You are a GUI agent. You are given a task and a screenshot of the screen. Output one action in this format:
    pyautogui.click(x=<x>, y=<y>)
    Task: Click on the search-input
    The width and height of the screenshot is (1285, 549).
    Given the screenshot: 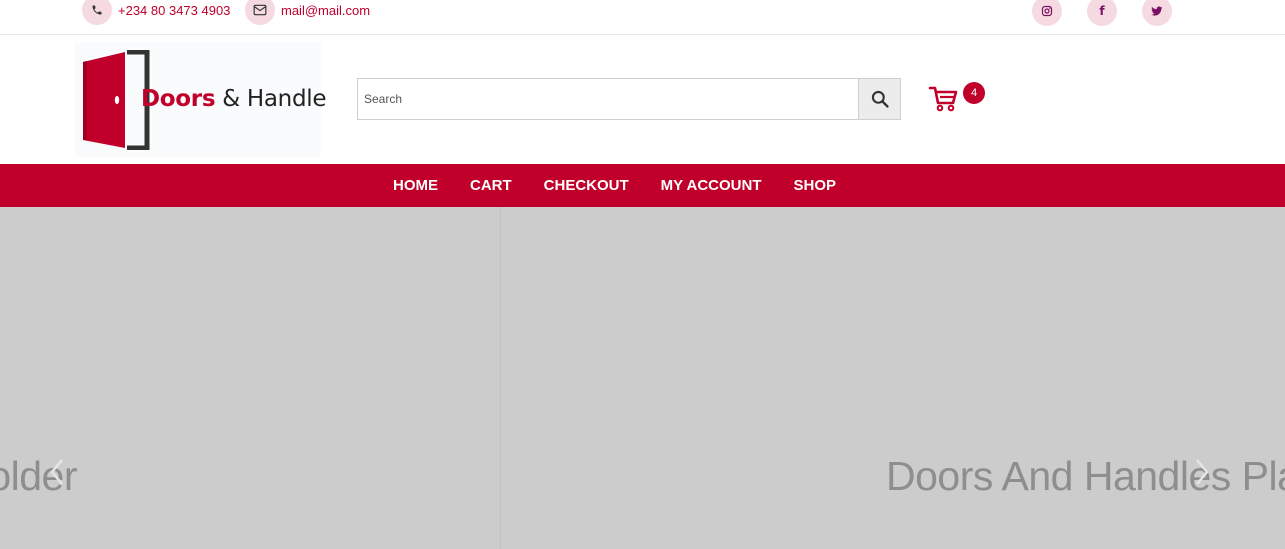 What is the action you would take?
    pyautogui.click(x=609, y=99)
    